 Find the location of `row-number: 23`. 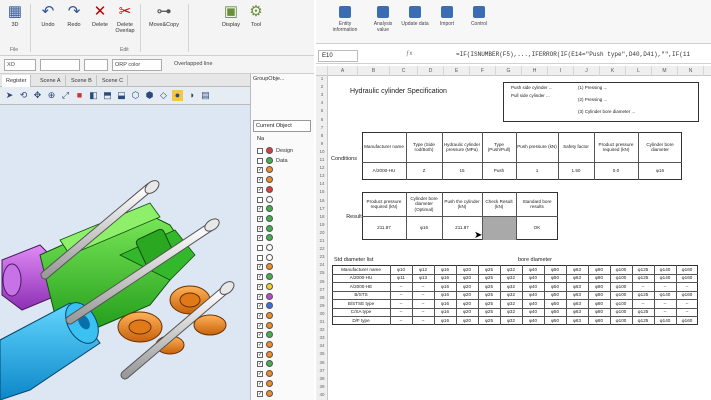

row-number: 23 is located at coordinates (322, 256).